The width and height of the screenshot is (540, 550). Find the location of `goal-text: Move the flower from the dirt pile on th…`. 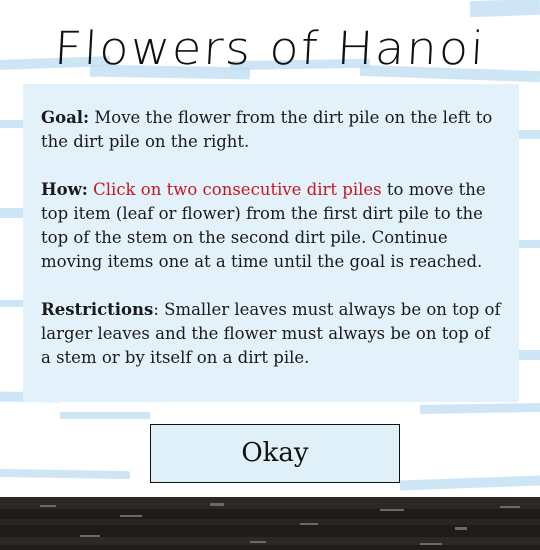

goal-text: Move the flower from the dirt pile on th… is located at coordinates (267, 129).